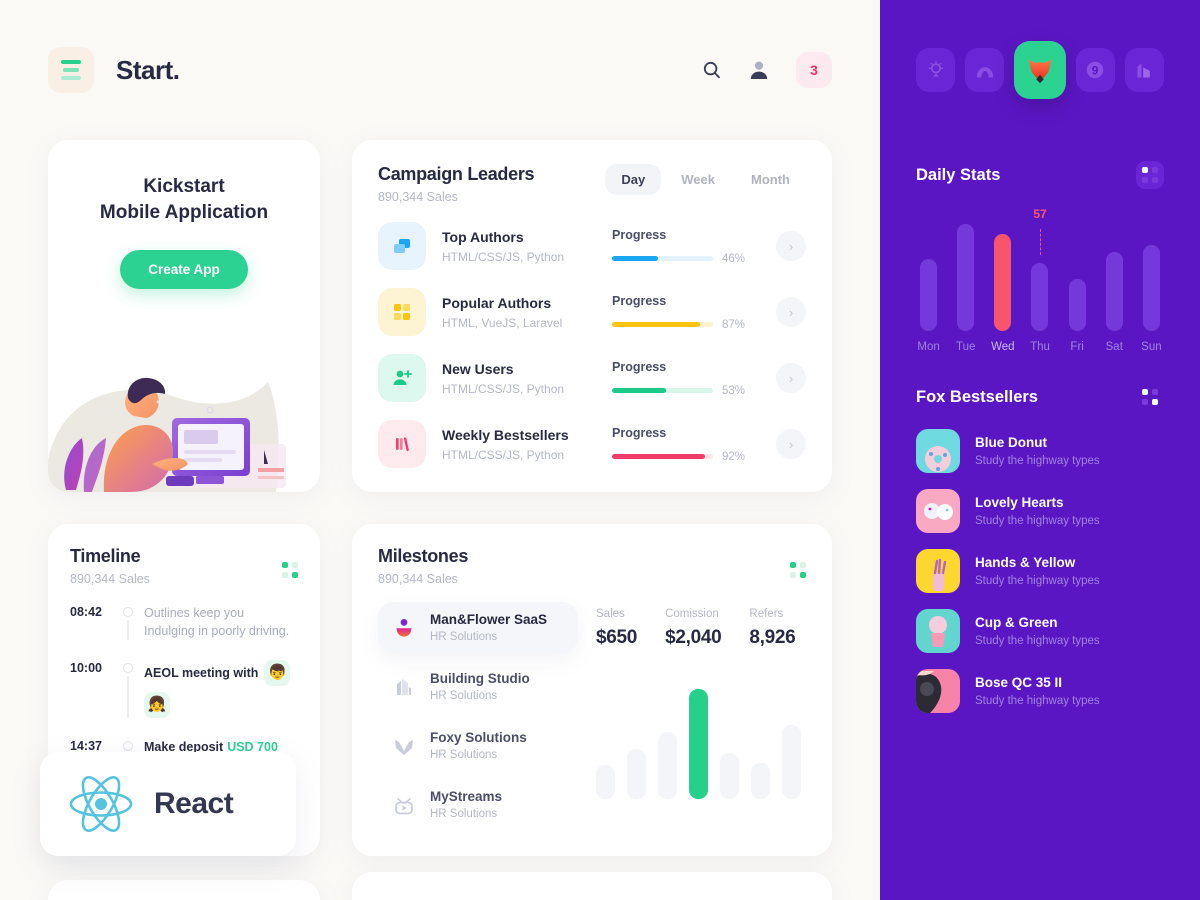 The image size is (1200, 900). I want to click on campaign-row-sub: HTML, VueJS, Laravel, so click(502, 322).